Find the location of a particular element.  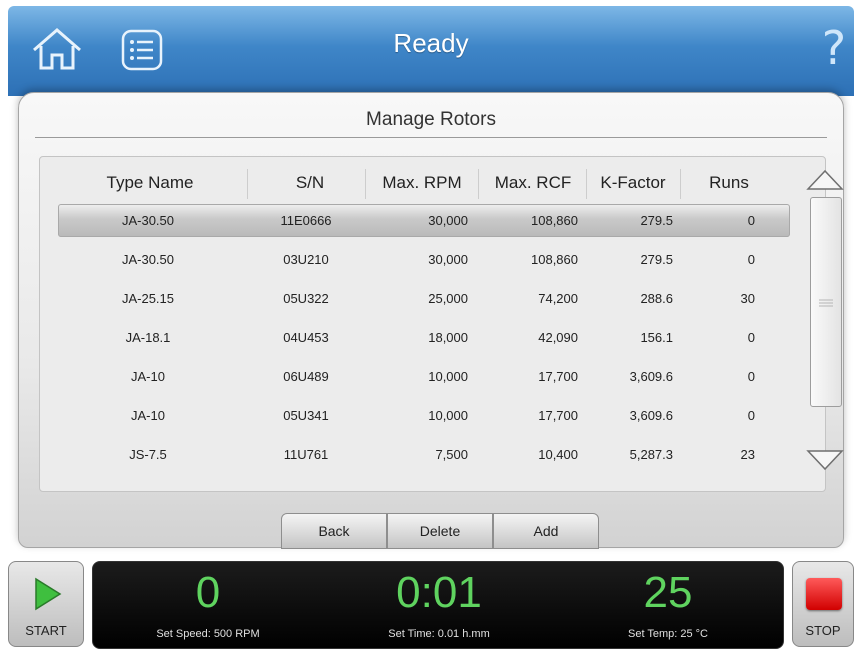

cell-runs: 23 is located at coordinates (747, 454).